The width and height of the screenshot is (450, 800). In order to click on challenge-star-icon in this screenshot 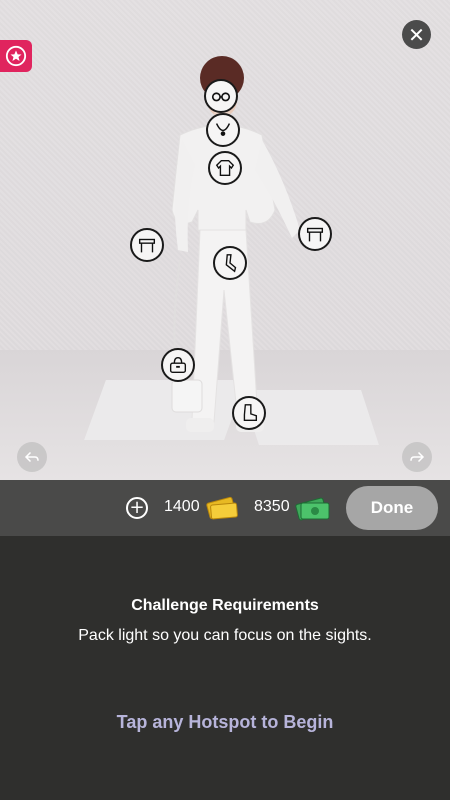, I will do `click(16, 56)`.